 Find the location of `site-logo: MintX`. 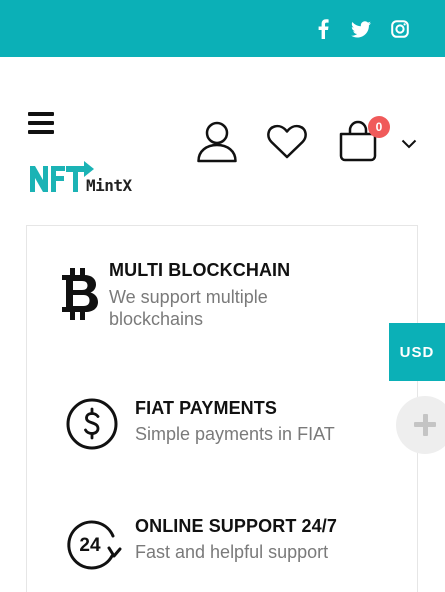

site-logo: MintX is located at coordinates (88, 178).